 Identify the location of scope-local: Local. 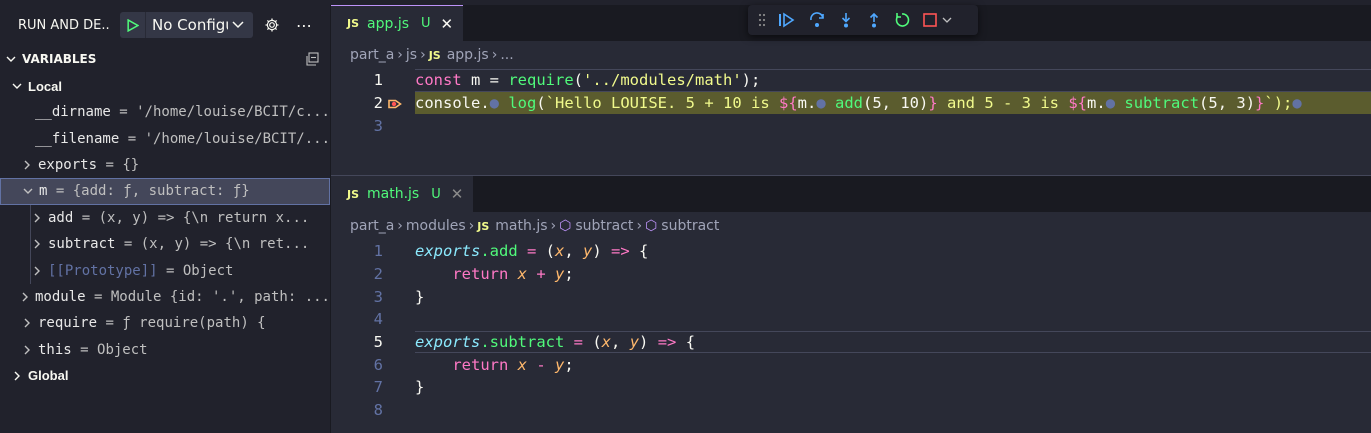
(165, 86).